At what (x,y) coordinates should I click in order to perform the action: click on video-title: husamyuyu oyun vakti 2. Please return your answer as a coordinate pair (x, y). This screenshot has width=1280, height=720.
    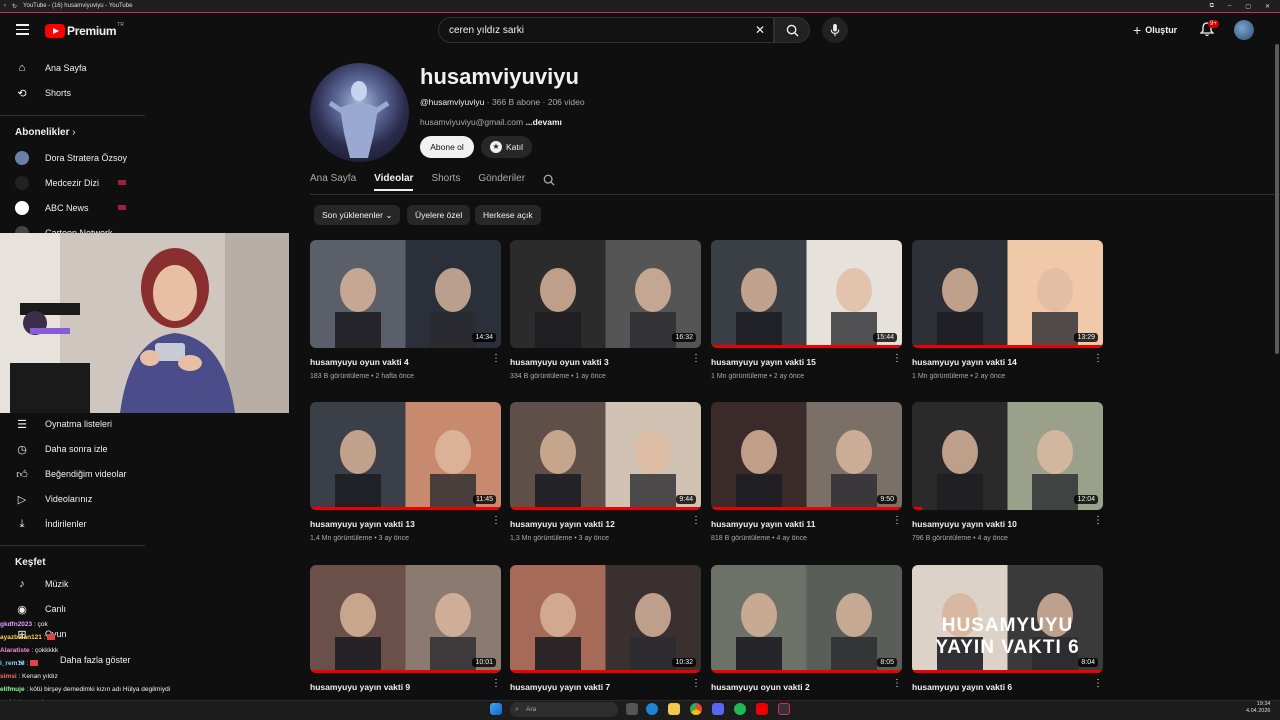
    Looking at the image, I should click on (806, 687).